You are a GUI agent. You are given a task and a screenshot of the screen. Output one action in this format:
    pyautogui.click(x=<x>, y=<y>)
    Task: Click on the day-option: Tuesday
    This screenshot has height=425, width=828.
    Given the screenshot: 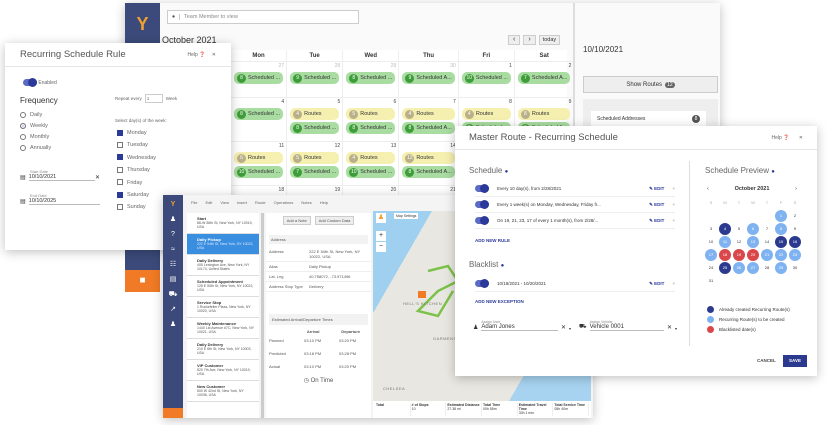 What is the action you would take?
    pyautogui.click(x=136, y=145)
    